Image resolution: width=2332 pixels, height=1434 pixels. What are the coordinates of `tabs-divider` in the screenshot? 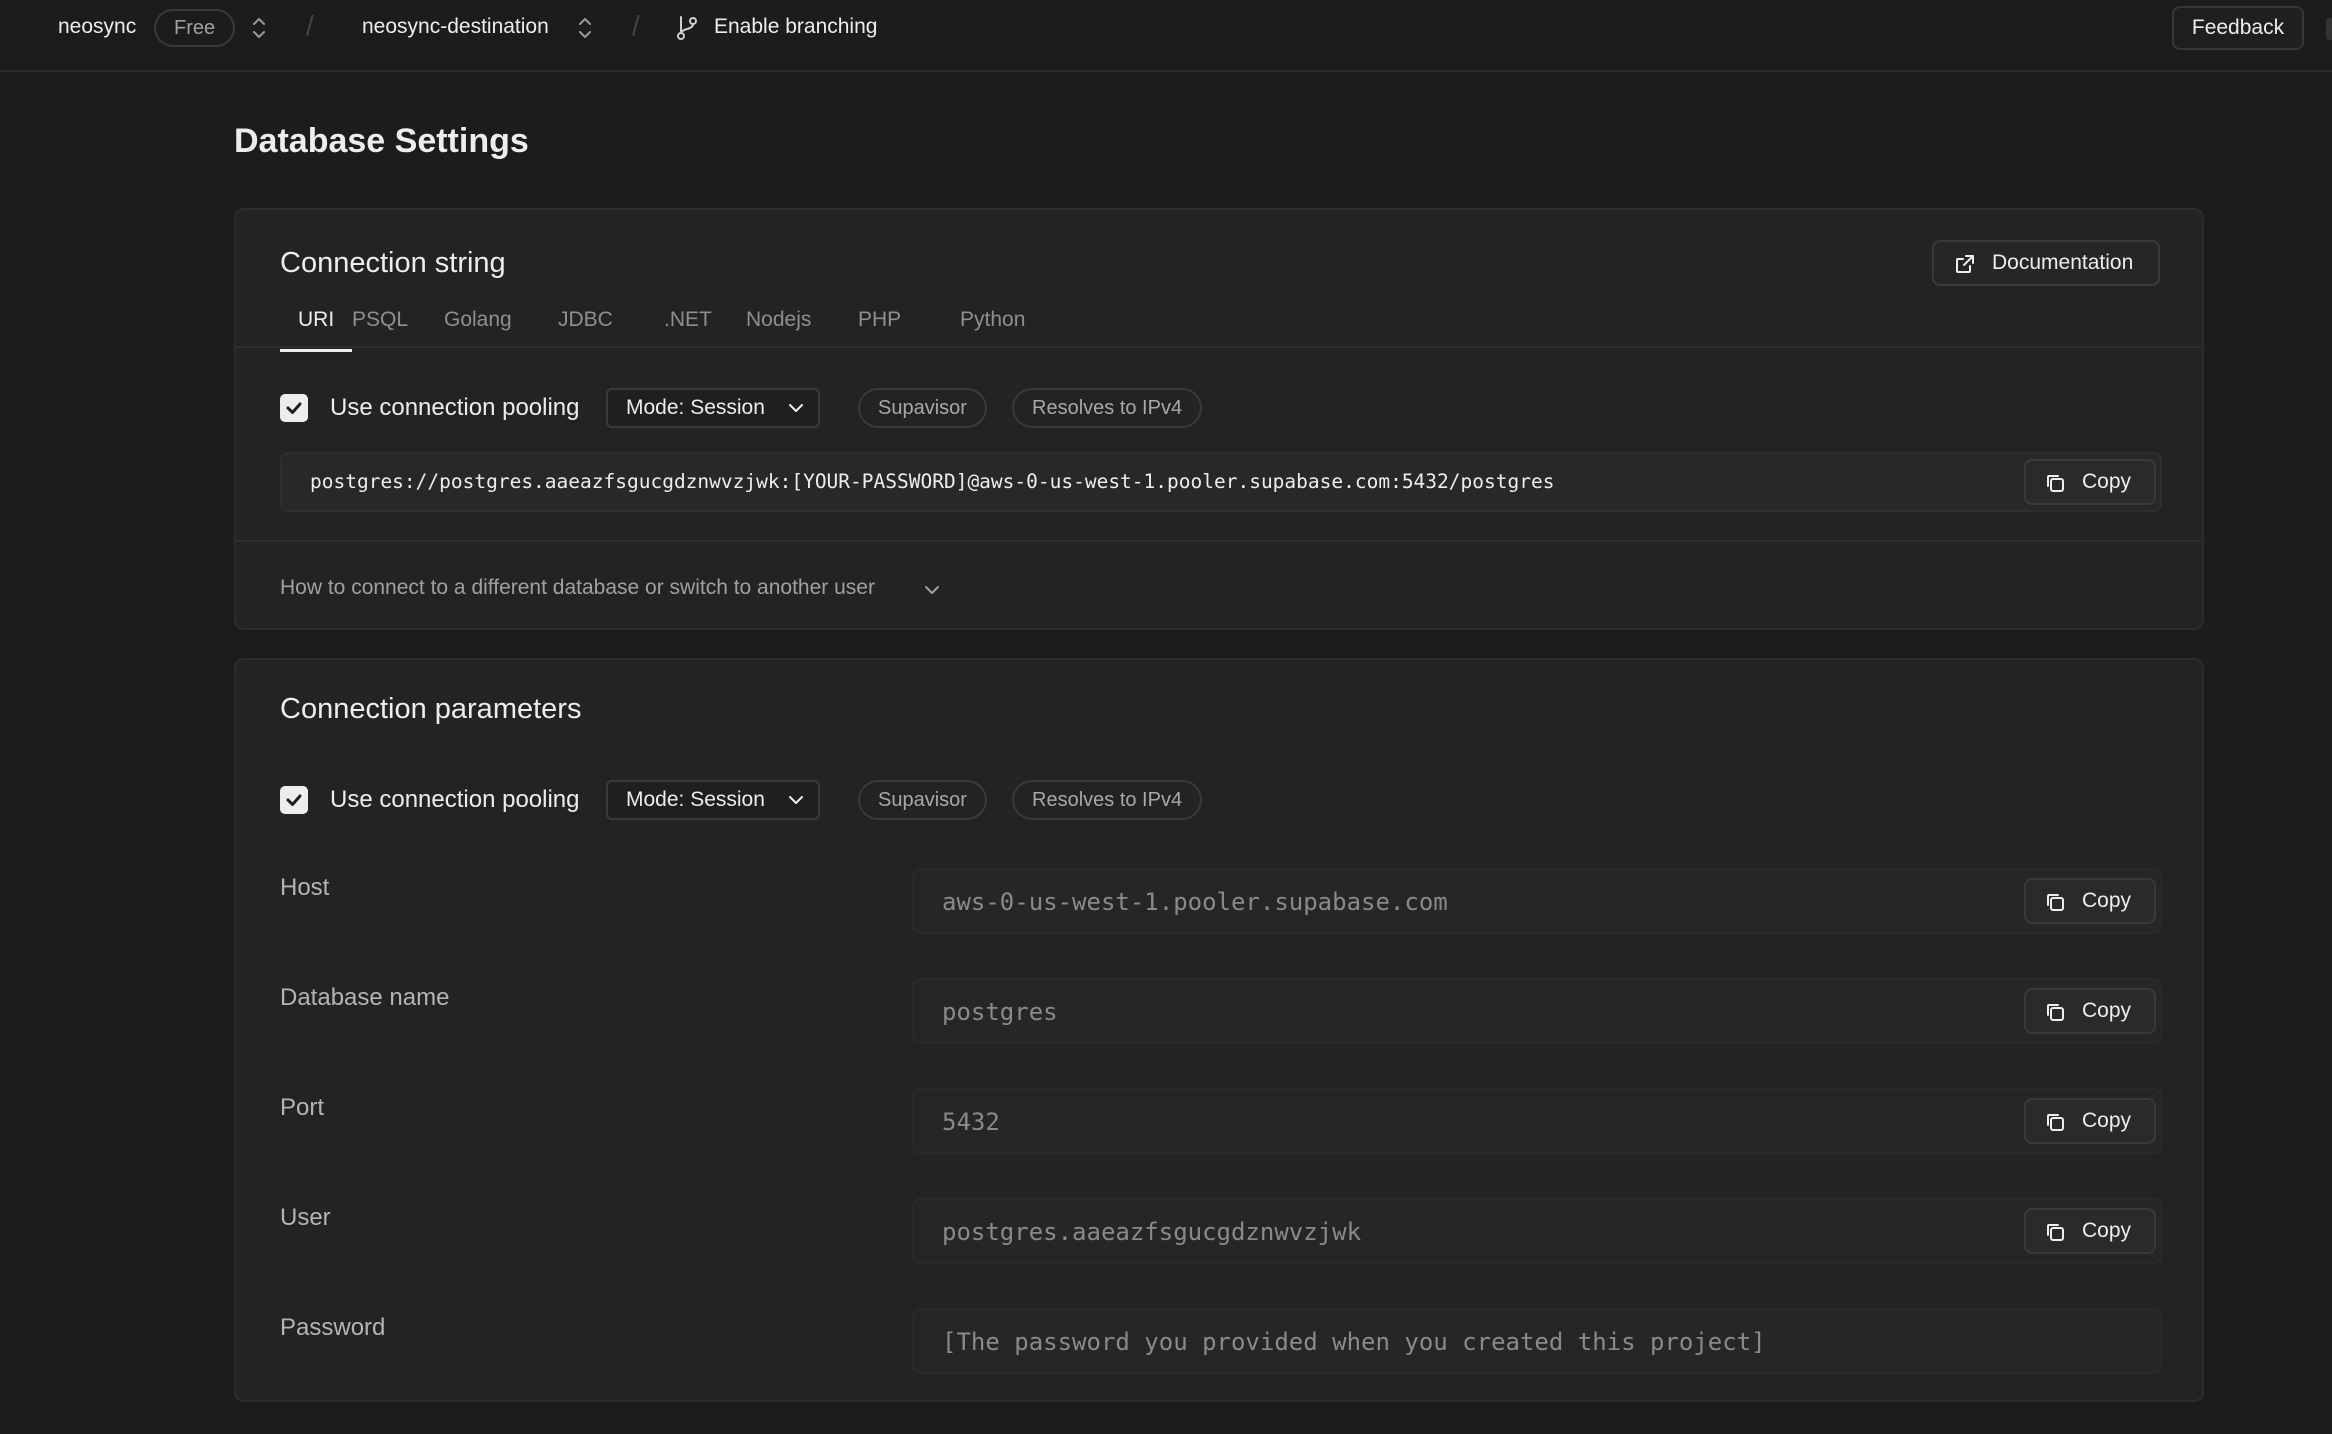 It's located at (1219, 347).